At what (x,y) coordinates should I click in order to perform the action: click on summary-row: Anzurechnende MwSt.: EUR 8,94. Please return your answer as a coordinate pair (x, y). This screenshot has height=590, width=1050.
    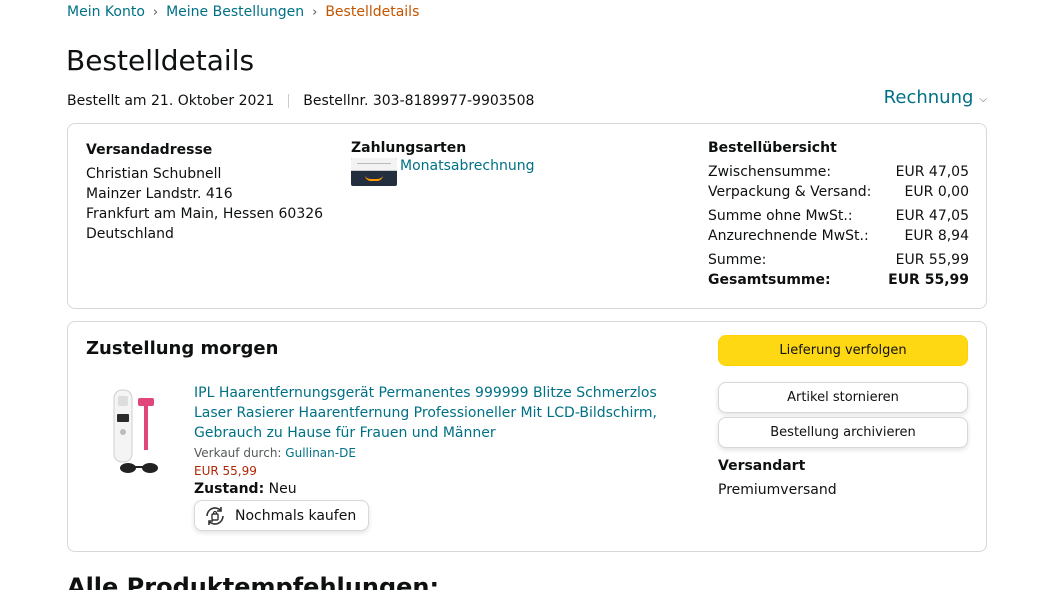
    Looking at the image, I should click on (838, 236).